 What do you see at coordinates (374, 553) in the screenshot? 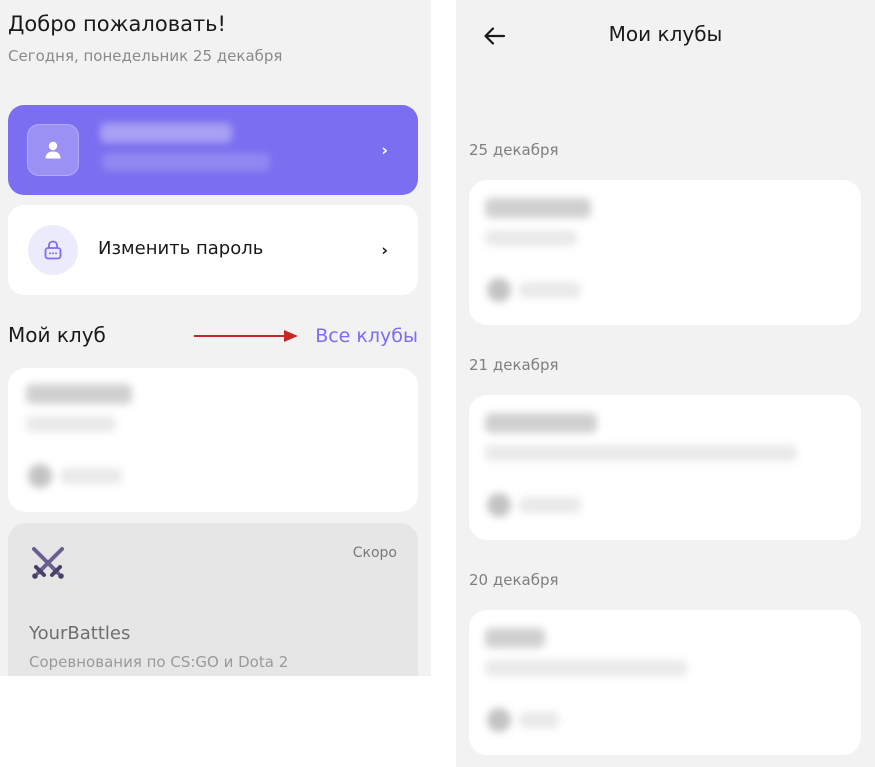
I see `soon-badge: Скоро` at bounding box center [374, 553].